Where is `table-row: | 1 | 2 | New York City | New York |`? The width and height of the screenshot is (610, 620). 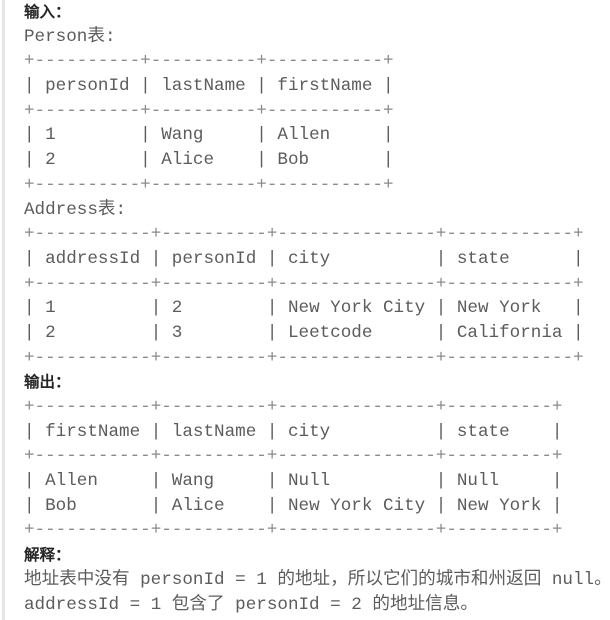 table-row: | 1 | 2 | New York City | New York | is located at coordinates (304, 308).